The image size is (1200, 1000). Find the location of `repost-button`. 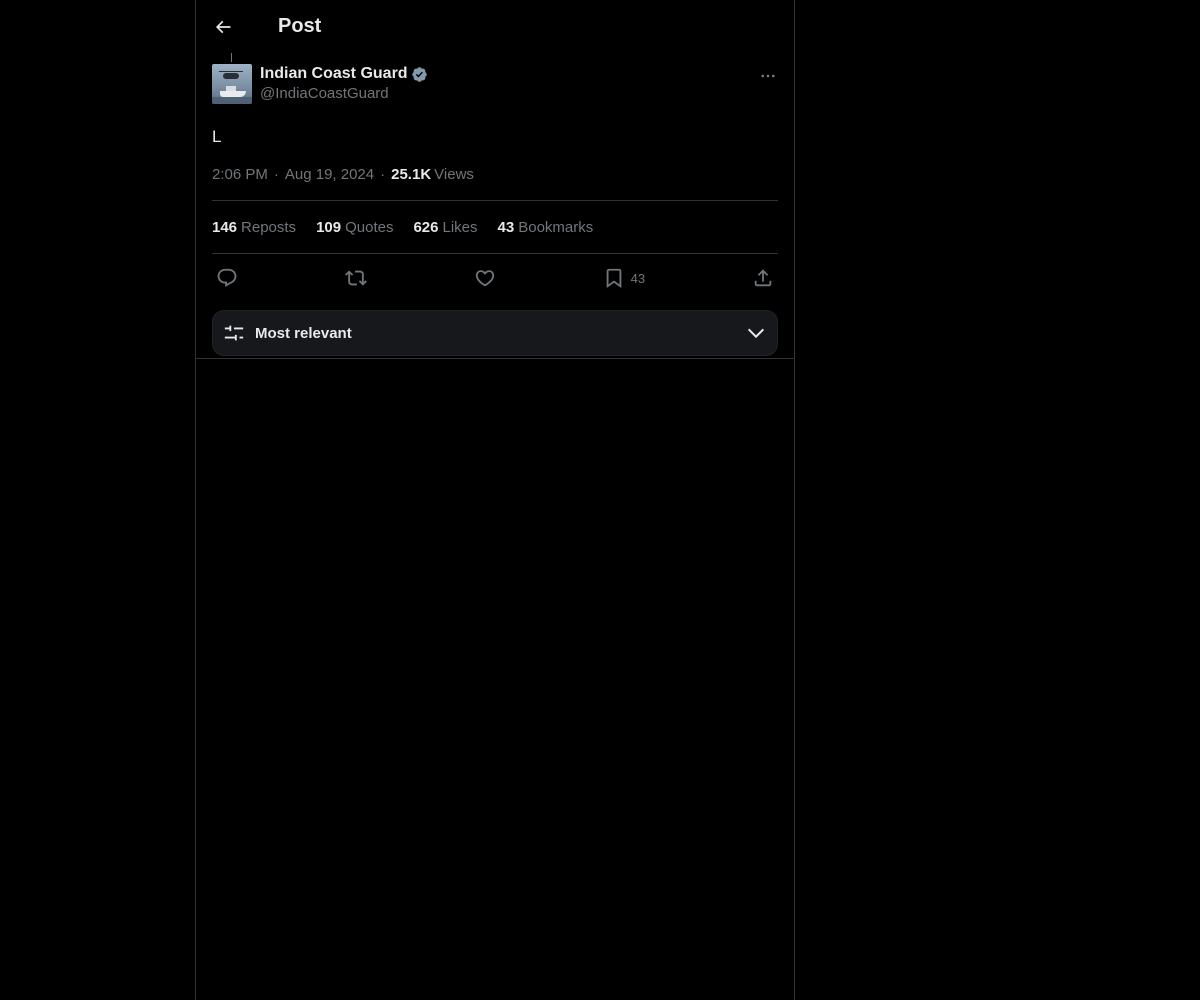

repost-button is located at coordinates (355, 278).